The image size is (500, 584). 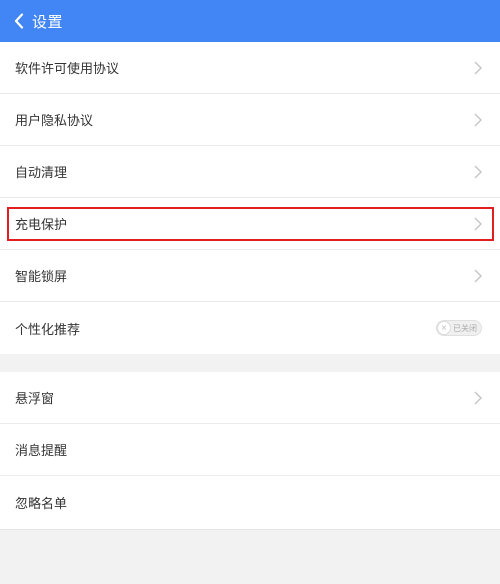 What do you see at coordinates (250, 120) in the screenshot?
I see `settings-item-privacy-policy: 用户隐私协议` at bounding box center [250, 120].